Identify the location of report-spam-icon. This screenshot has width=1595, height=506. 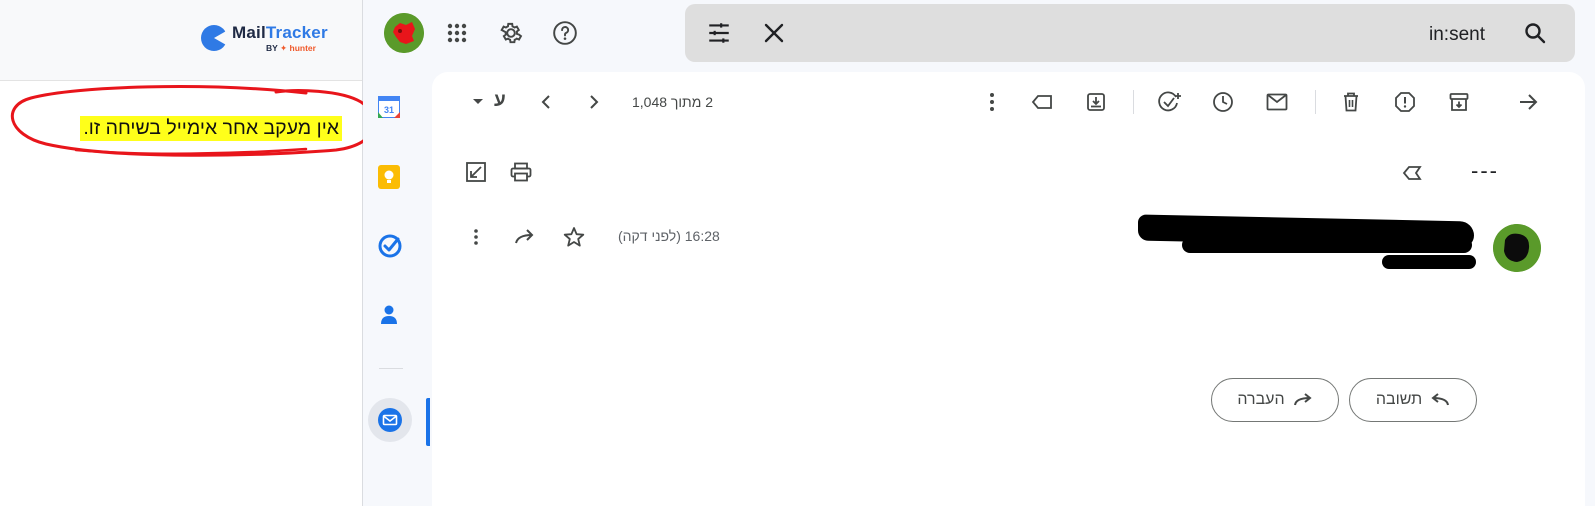
(1405, 102).